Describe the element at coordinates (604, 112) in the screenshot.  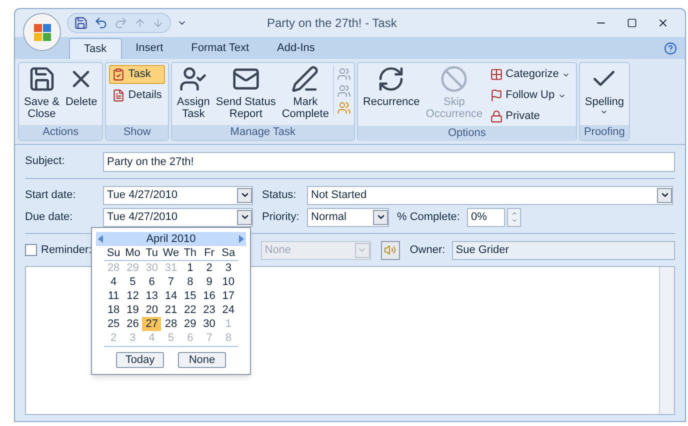
I see `caret-icon` at that location.